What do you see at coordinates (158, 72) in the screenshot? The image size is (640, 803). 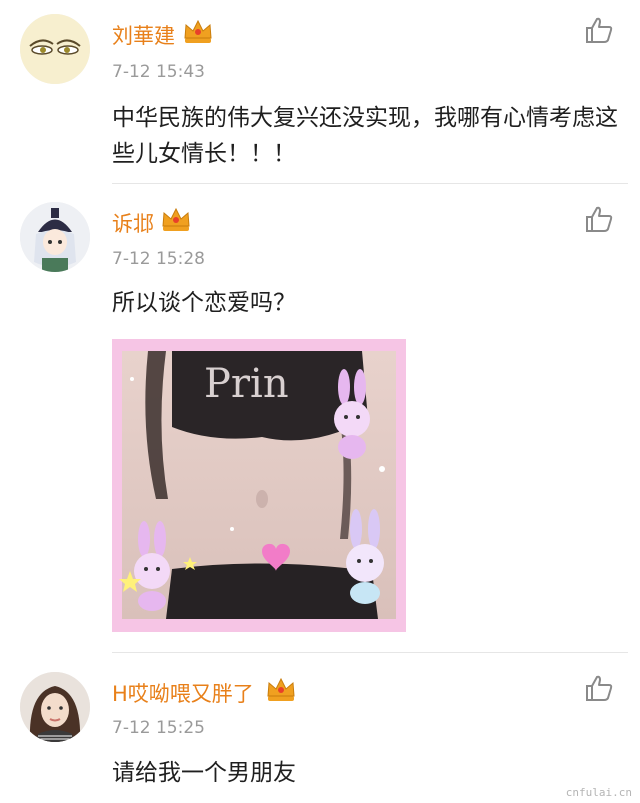 I see `timestamp: 7-12 15:43` at bounding box center [158, 72].